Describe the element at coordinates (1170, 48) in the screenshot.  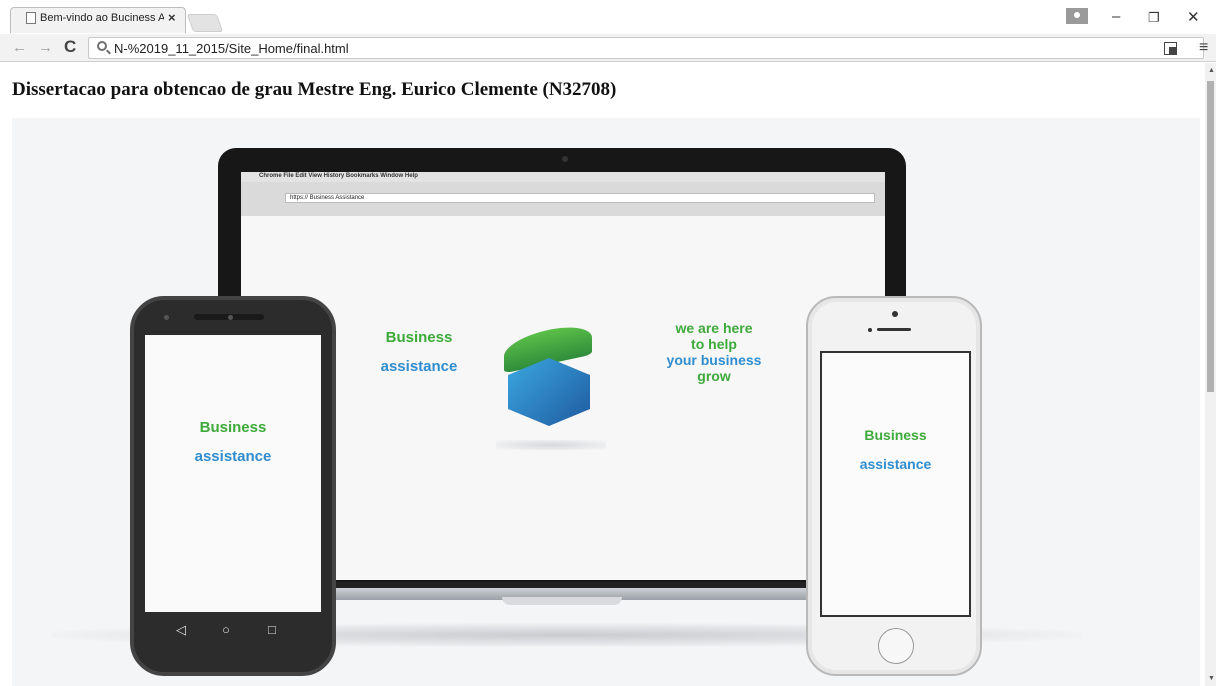
I see `translate-icon` at that location.